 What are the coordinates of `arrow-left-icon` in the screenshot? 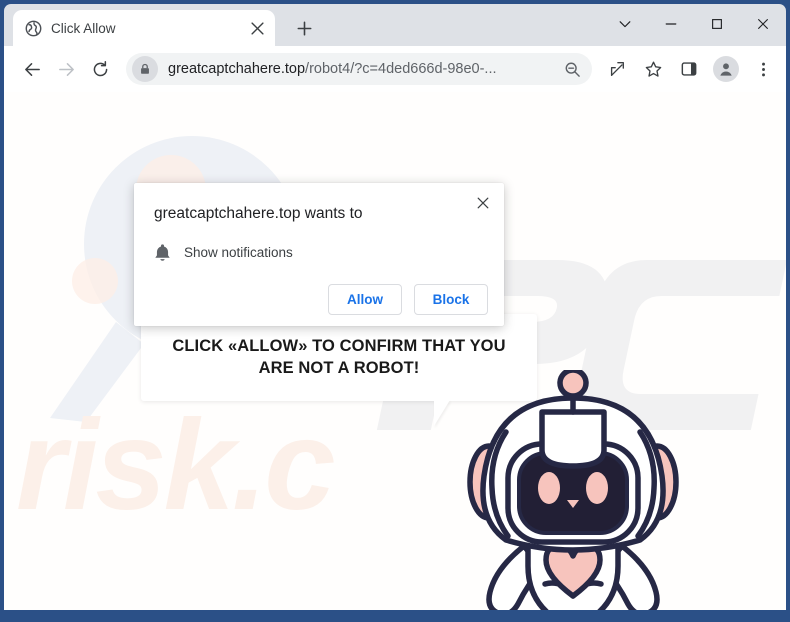 It's located at (32, 69).